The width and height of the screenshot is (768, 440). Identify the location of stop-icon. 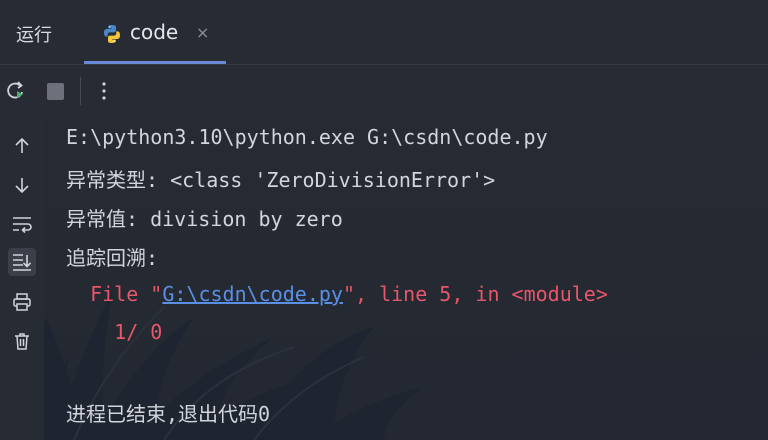
(55, 91).